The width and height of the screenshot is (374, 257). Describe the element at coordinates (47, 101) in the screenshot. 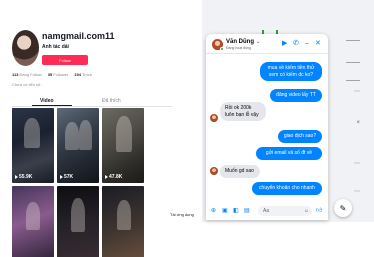

I see `tab-videos: Video` at that location.